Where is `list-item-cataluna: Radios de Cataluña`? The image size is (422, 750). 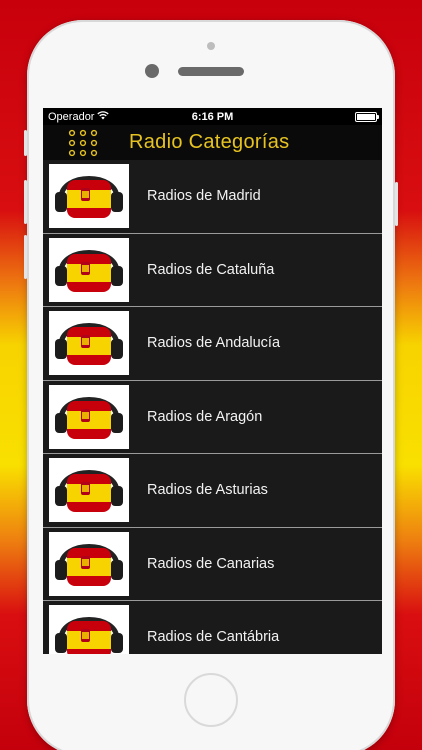 list-item-cataluna: Radios de Cataluña is located at coordinates (212, 270).